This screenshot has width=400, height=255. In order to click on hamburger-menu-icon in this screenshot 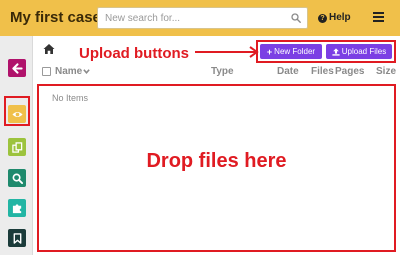, I will do `click(378, 17)`.